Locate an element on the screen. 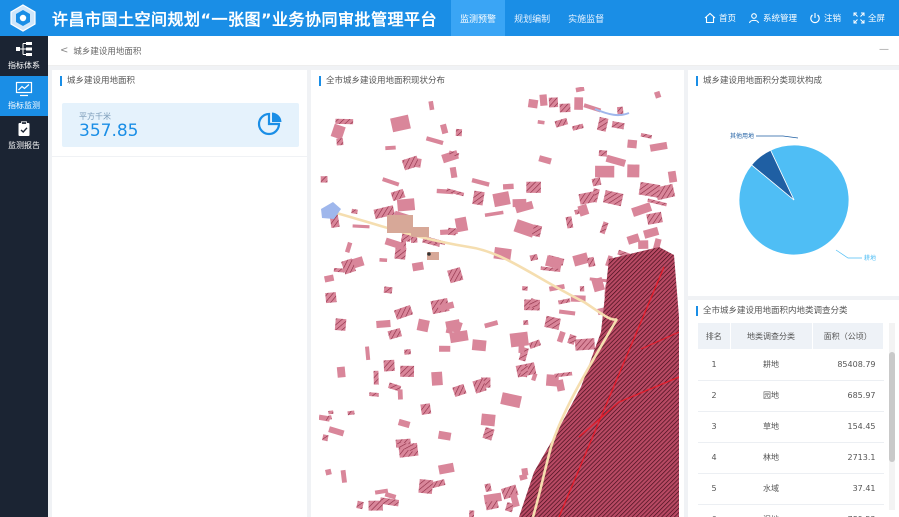  area-cell: 154.45 is located at coordinates (848, 427).